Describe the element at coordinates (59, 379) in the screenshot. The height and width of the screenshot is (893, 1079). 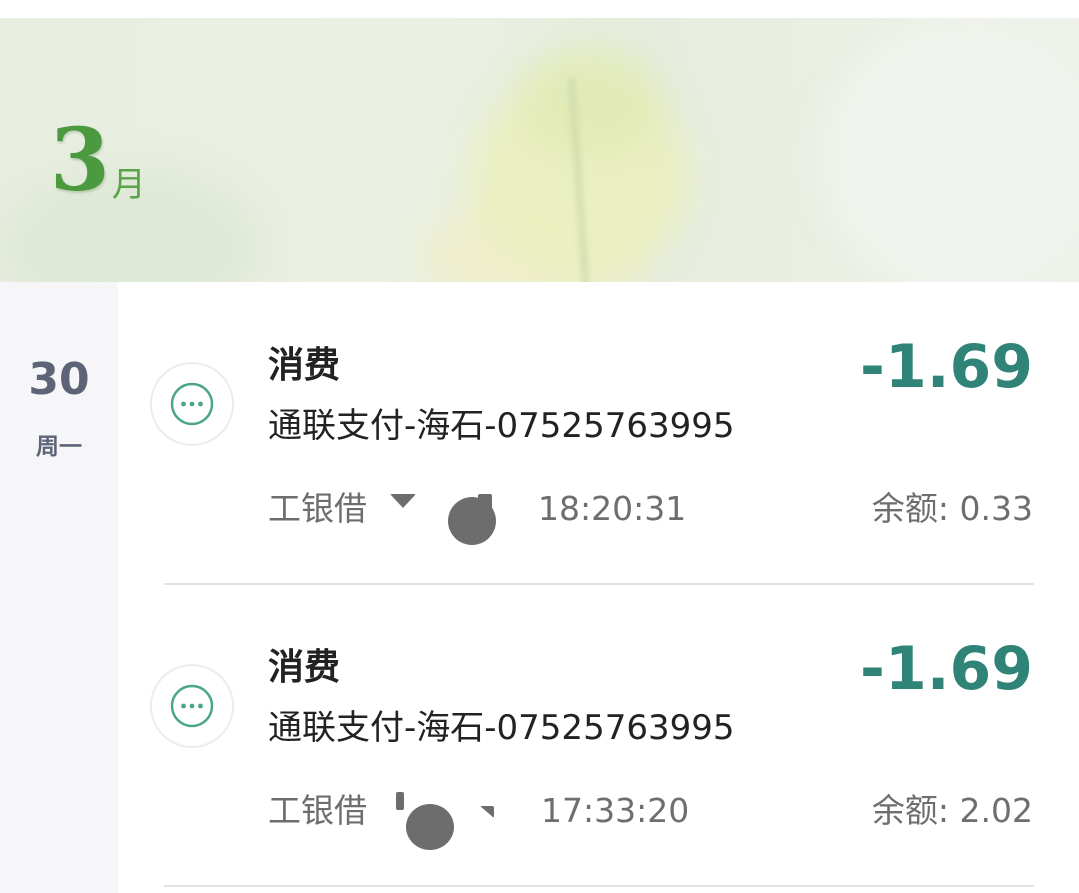
I see `day-date: 30` at that location.